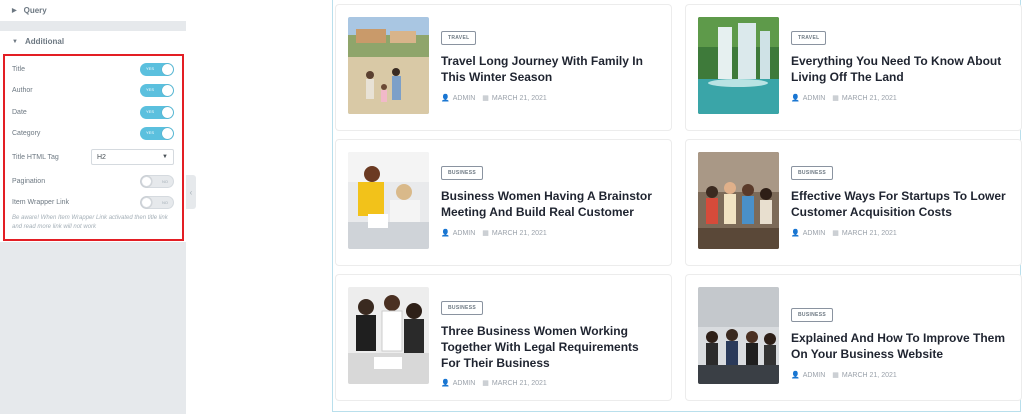 Image resolution: width=1024 pixels, height=414 pixels. I want to click on women-meeting-photo, so click(388, 200).